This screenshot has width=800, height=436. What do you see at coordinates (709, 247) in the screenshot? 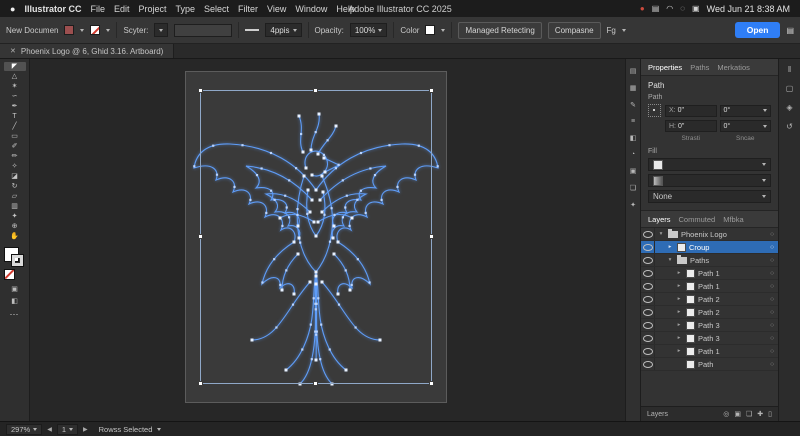
I see `layer-row-croup: ▸ Croup ○` at bounding box center [709, 247].